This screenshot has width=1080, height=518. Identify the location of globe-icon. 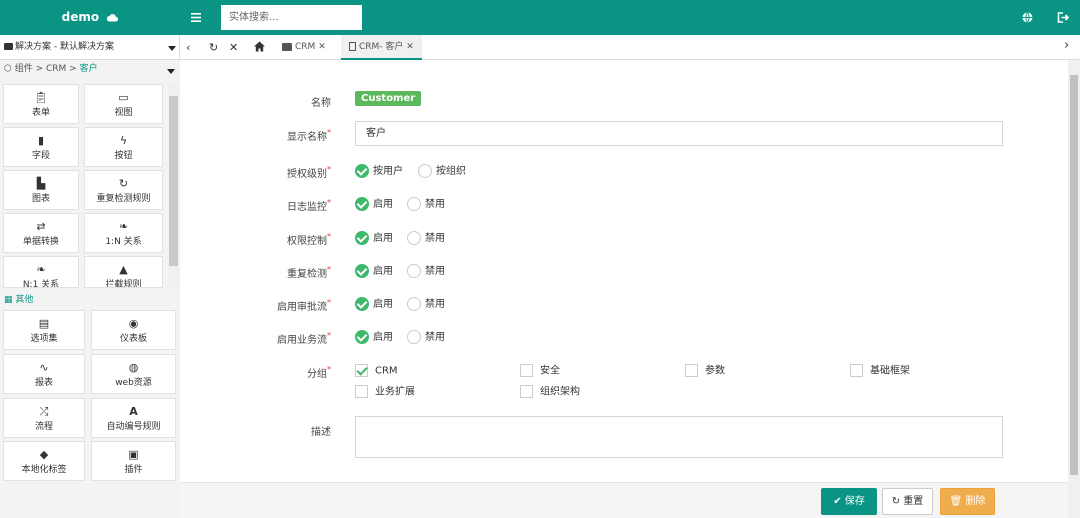
(1027, 17).